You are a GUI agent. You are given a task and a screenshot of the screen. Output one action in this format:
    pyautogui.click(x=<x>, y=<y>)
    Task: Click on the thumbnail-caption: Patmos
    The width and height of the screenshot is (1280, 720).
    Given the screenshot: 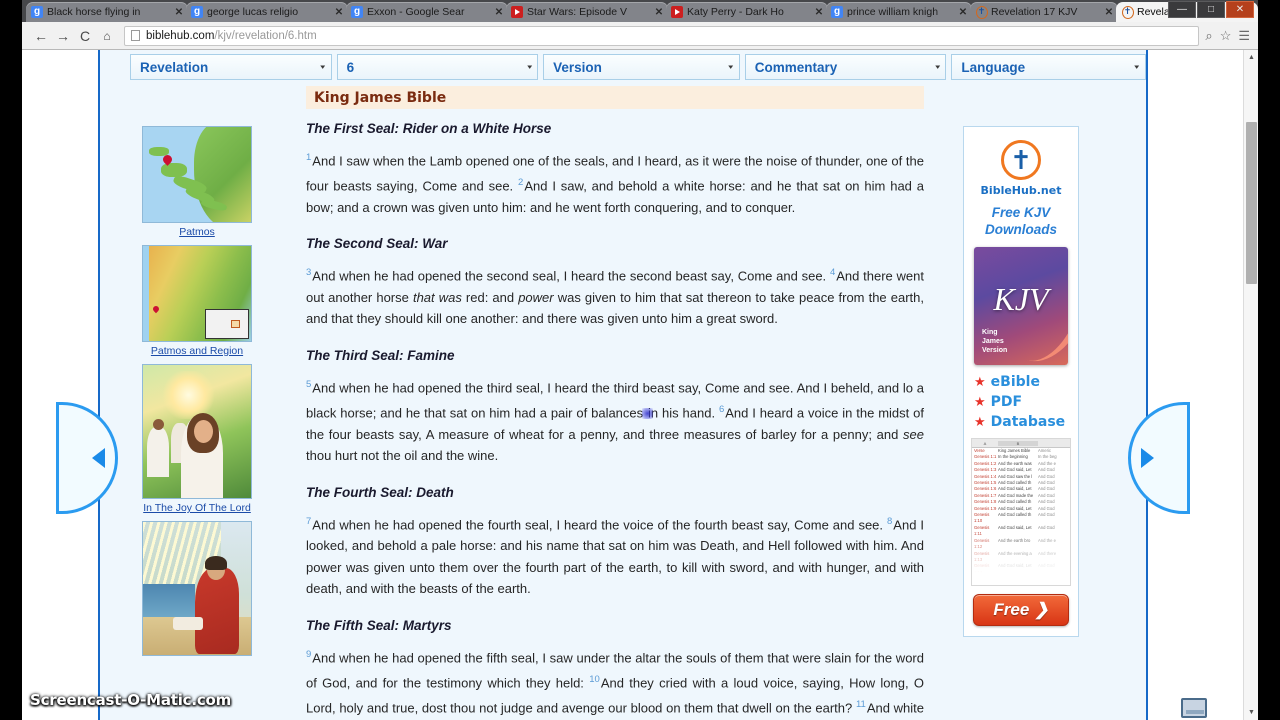 What is the action you would take?
    pyautogui.click(x=197, y=232)
    